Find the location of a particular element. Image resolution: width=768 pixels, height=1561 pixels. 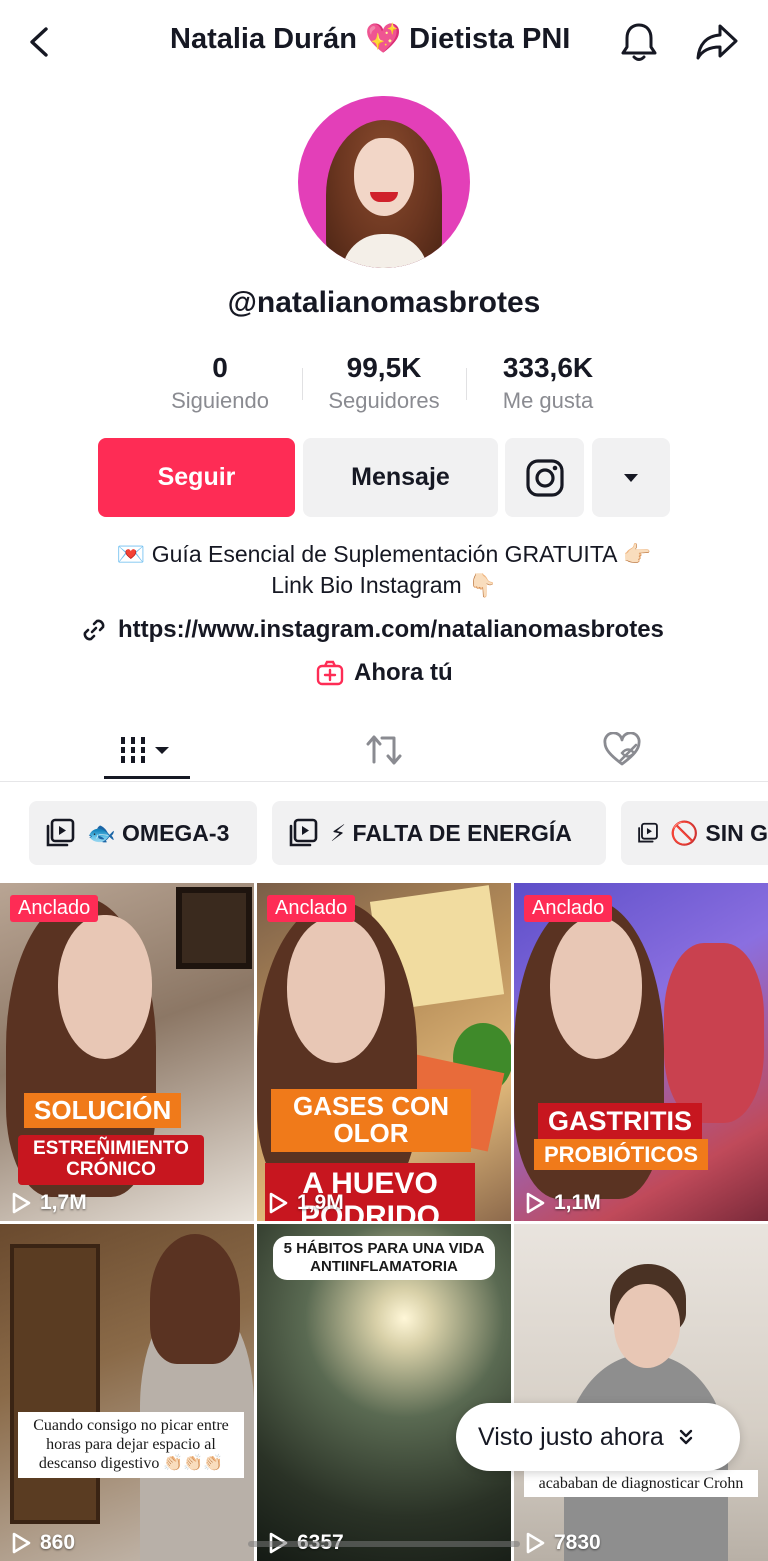

view-count: 1,7M is located at coordinates (48, 1203).